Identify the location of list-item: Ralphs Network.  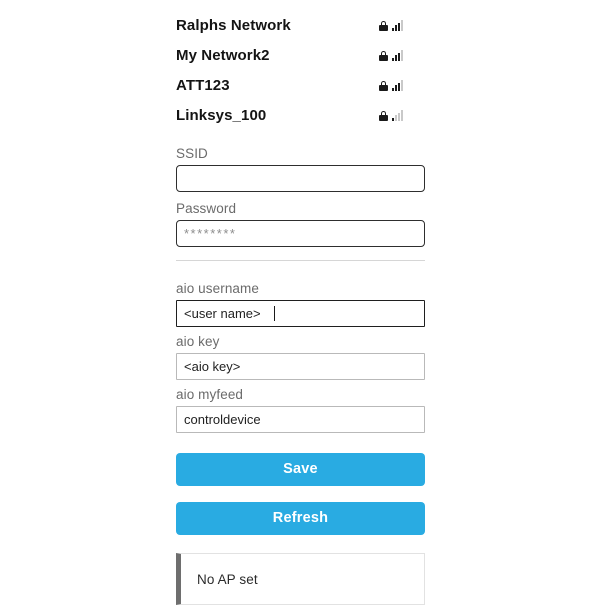
(300, 25).